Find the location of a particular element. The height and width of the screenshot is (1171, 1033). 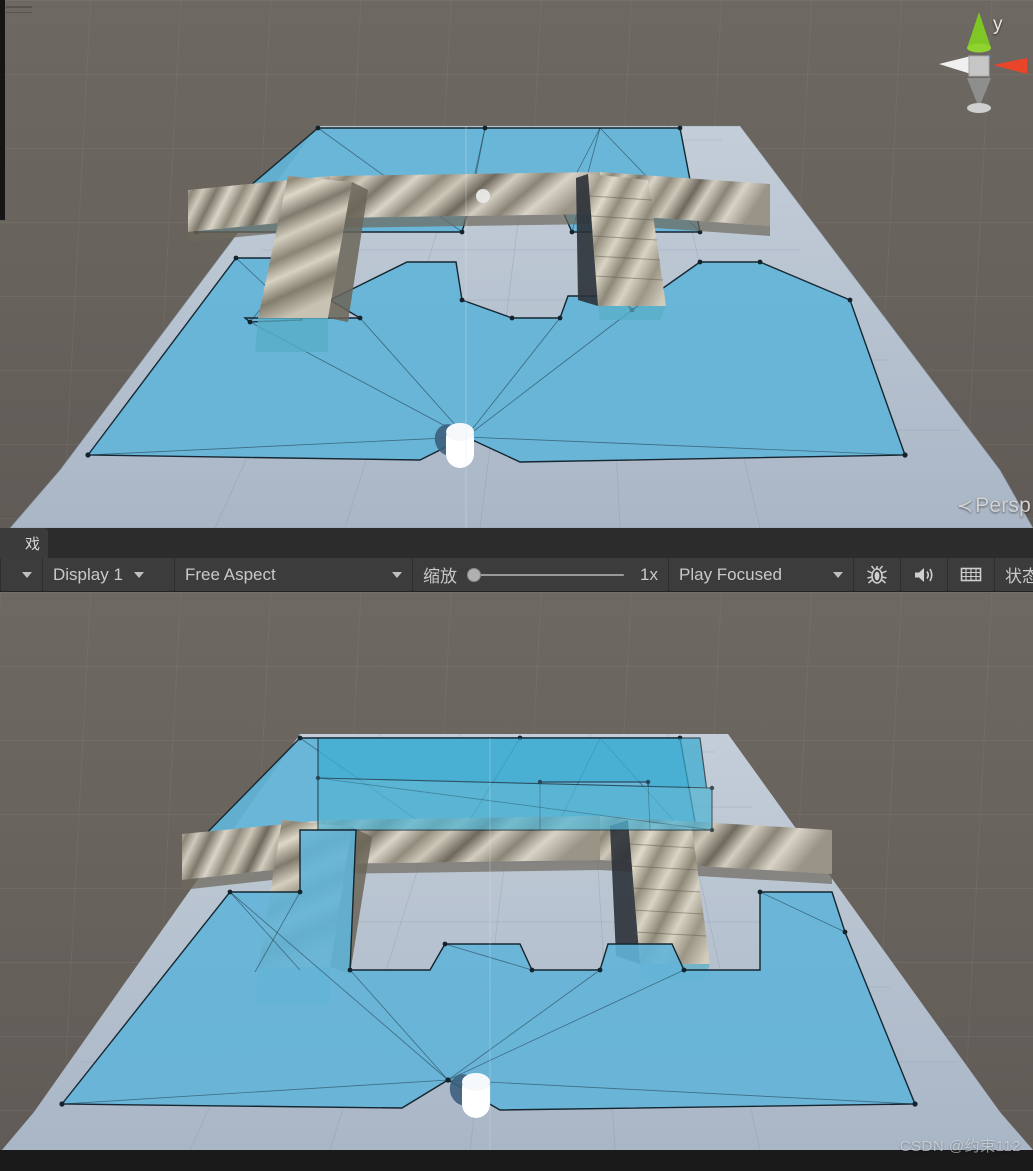

debug-toggle-button is located at coordinates (877, 574).